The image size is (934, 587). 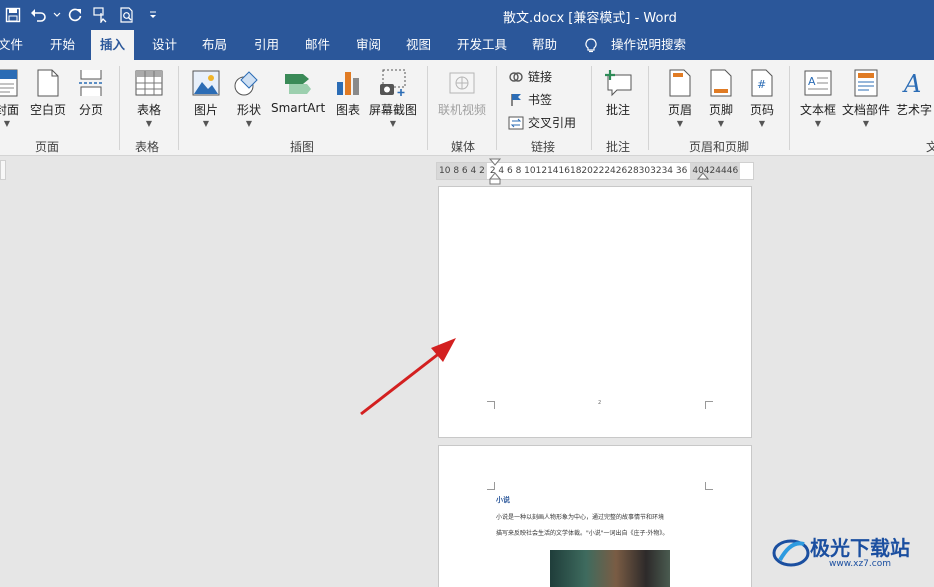 I want to click on chart-icon, so click(x=348, y=83).